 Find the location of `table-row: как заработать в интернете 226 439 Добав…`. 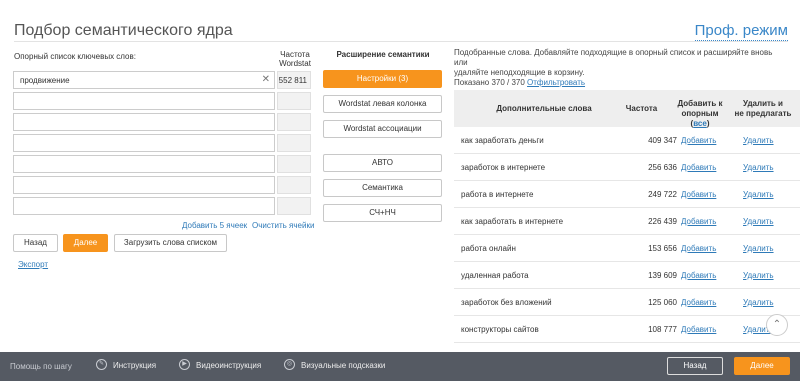

table-row: как заработать в интернете 226 439 Добав… is located at coordinates (627, 221).